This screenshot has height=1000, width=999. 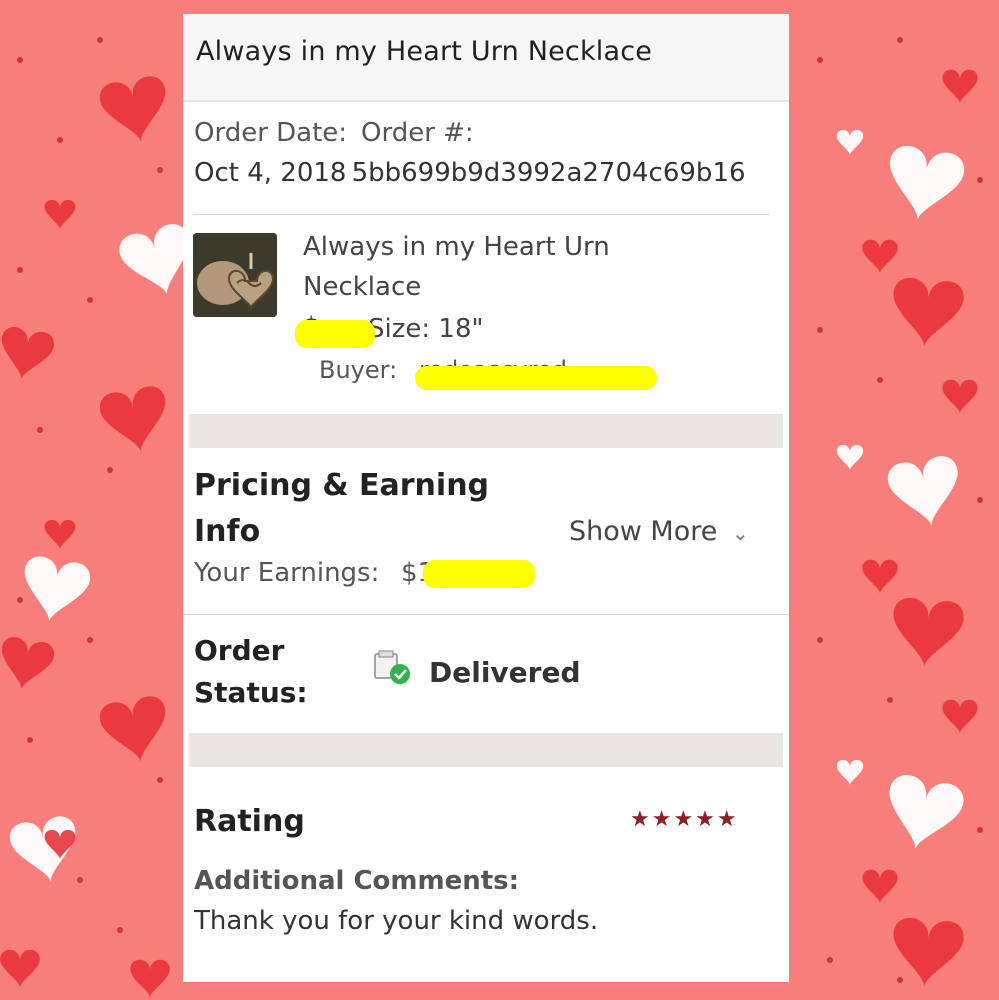 What do you see at coordinates (362, 287) in the screenshot?
I see `item-name-line2: Necklace` at bounding box center [362, 287].